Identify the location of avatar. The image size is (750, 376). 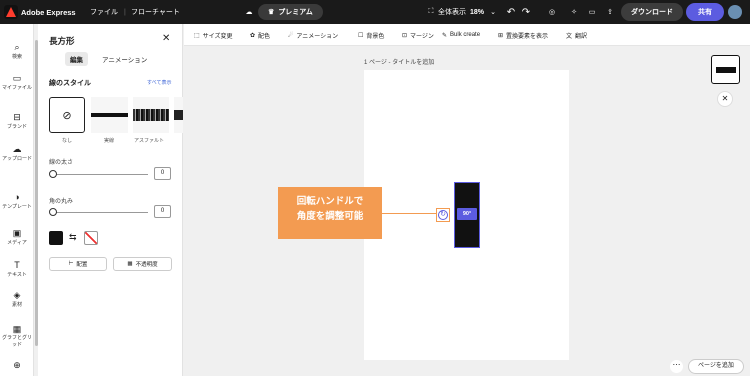
(735, 12).